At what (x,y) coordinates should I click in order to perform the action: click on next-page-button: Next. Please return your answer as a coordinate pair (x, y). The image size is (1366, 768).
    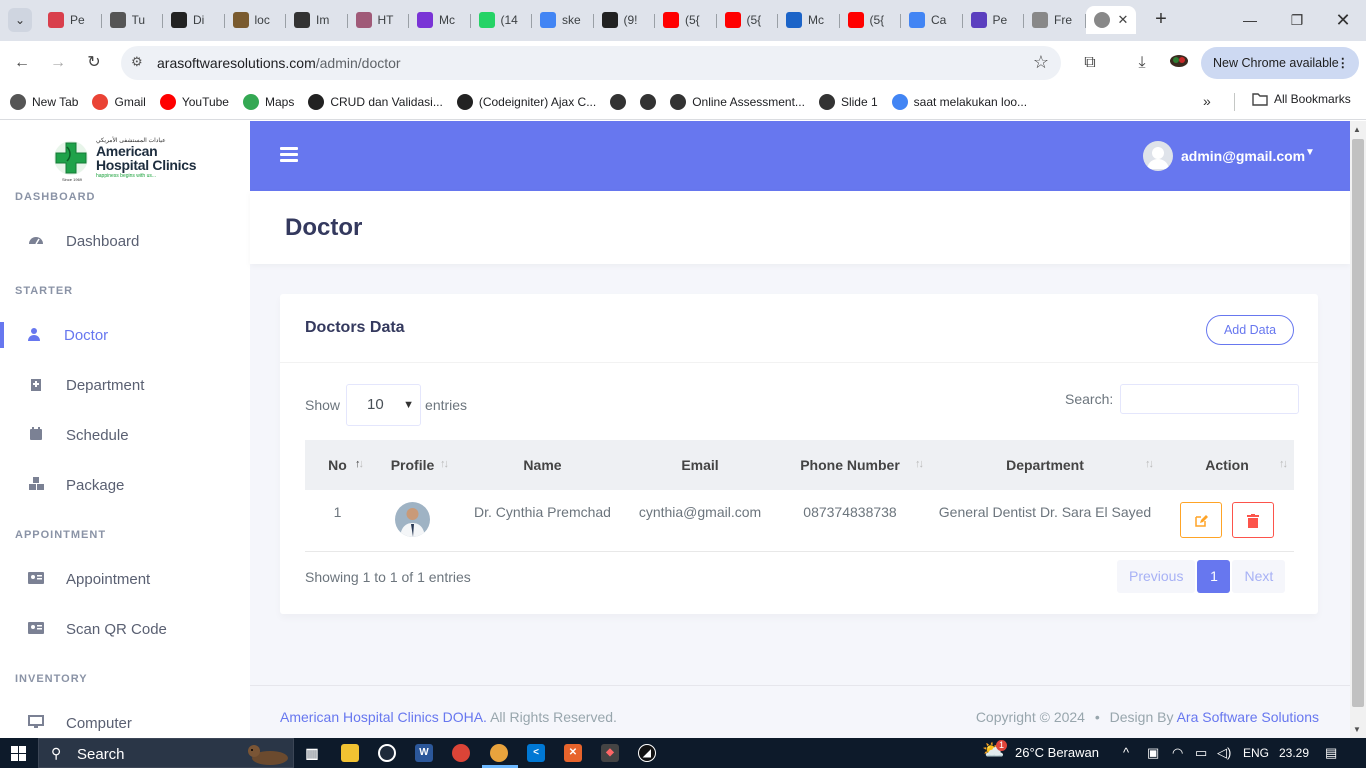
    Looking at the image, I should click on (1259, 576).